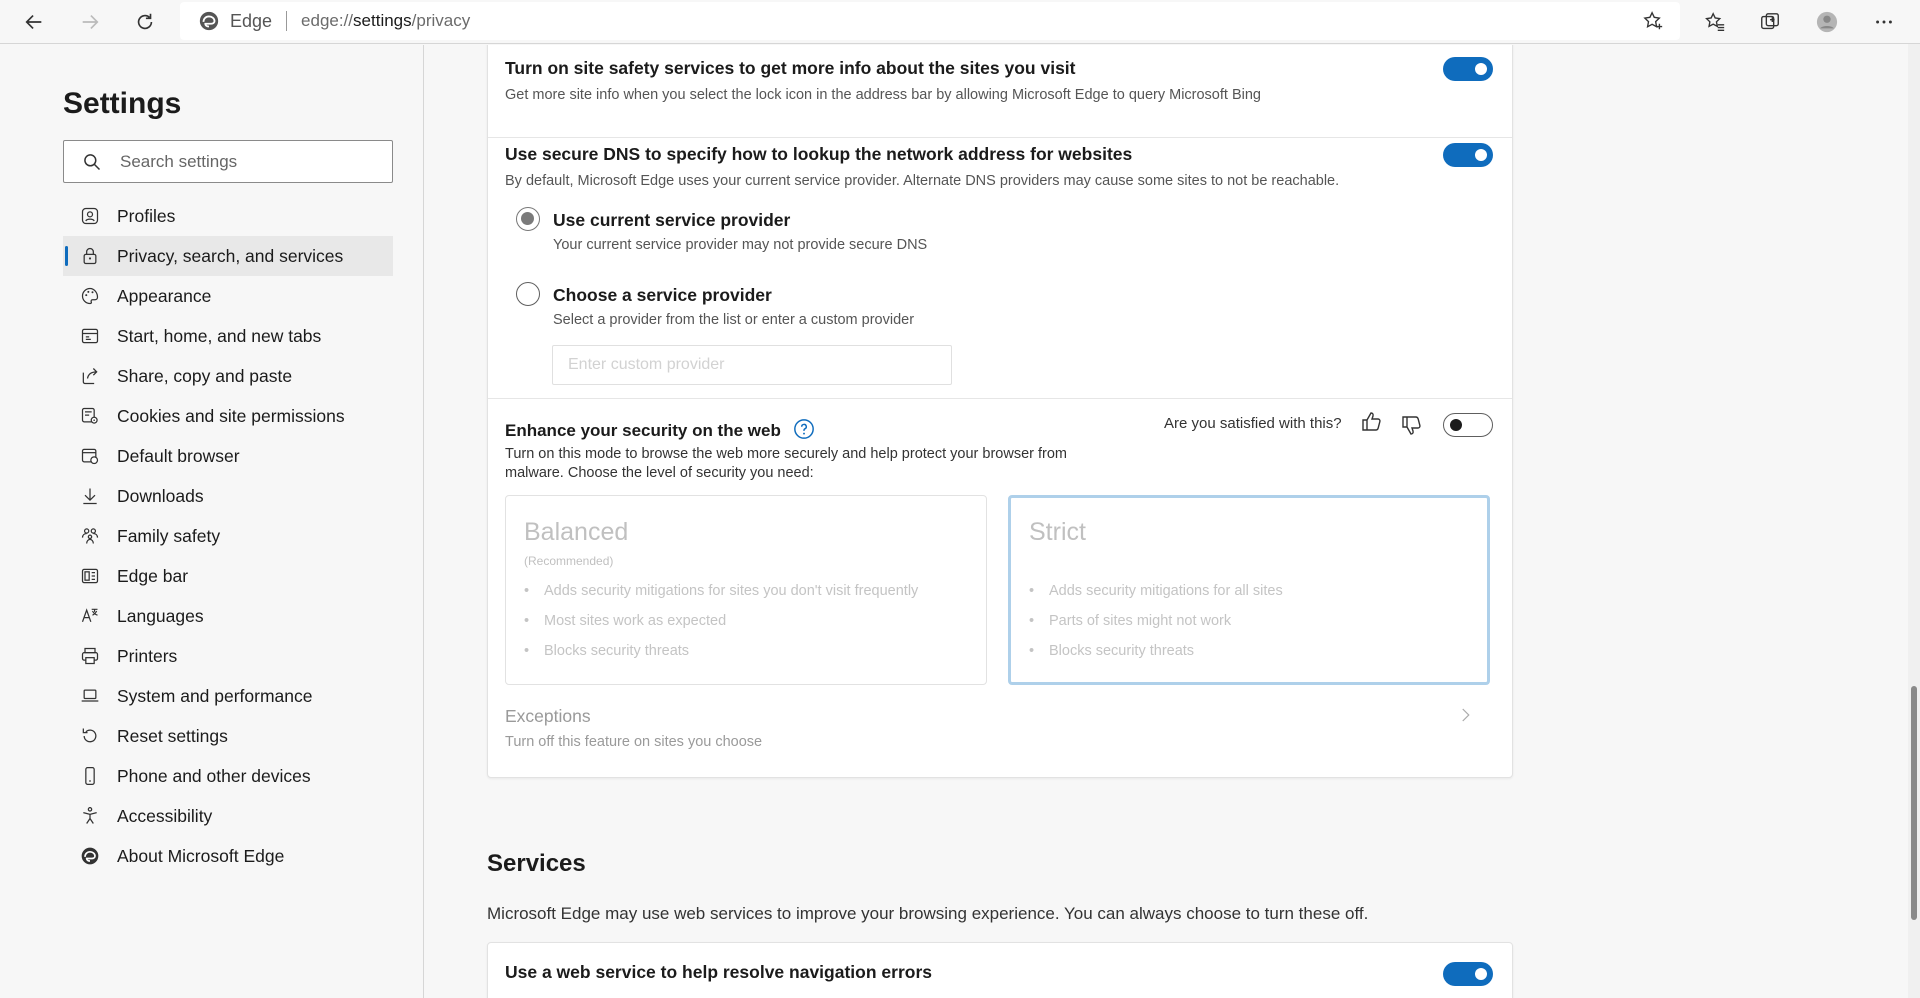  I want to click on thumbs-down-icon, so click(1412, 425).